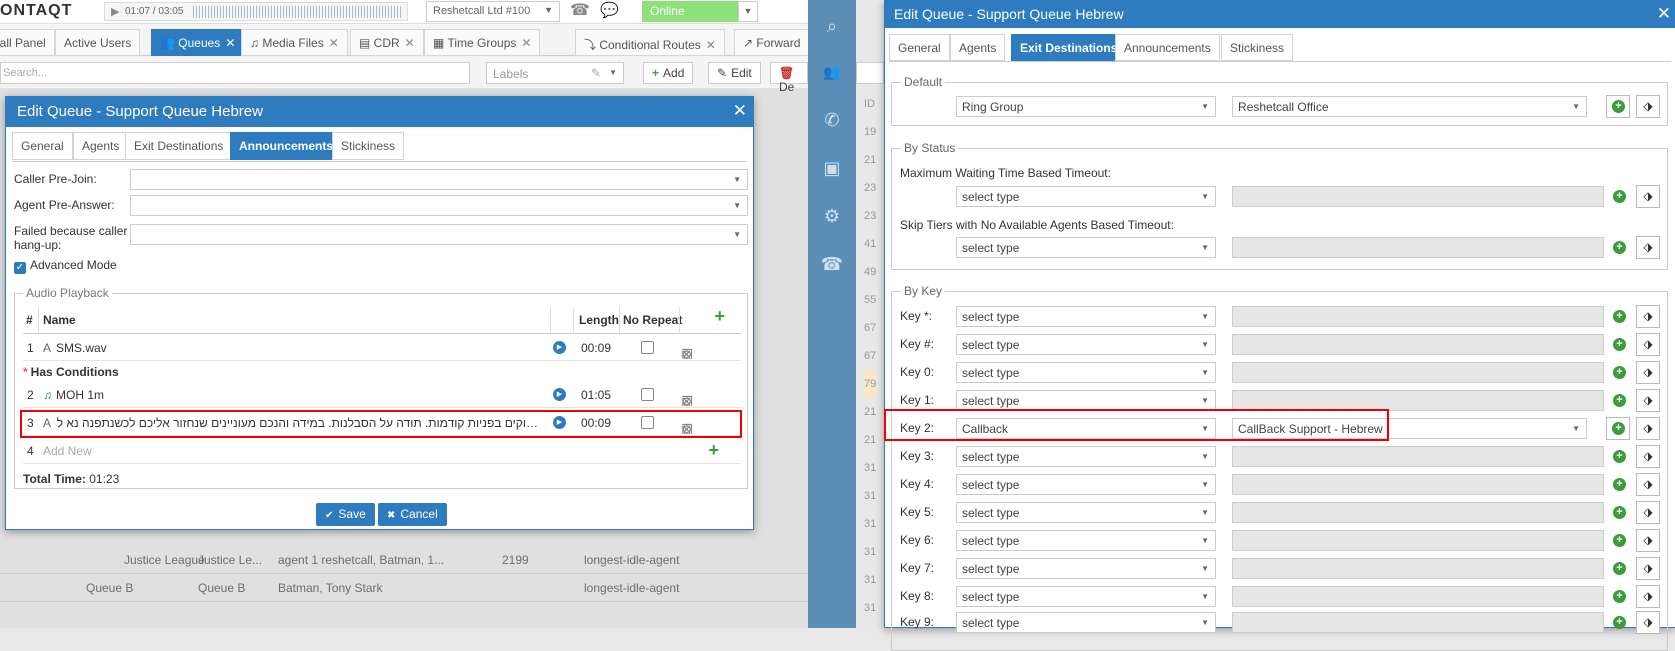 Image resolution: width=1675 pixels, height=651 pixels. I want to click on tab-active-users: Active Users, so click(98, 42).